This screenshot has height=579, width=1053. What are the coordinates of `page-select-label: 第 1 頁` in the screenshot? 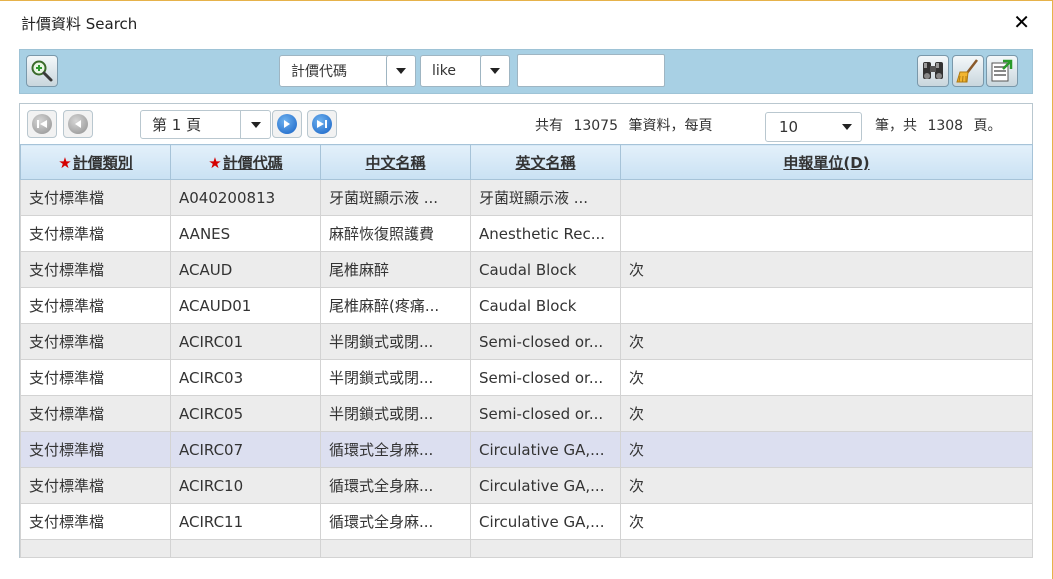 It's located at (177, 125).